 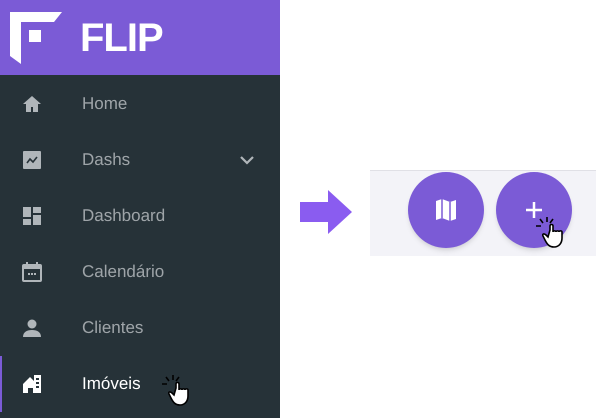 I want to click on dashboard-icon, so click(x=32, y=216).